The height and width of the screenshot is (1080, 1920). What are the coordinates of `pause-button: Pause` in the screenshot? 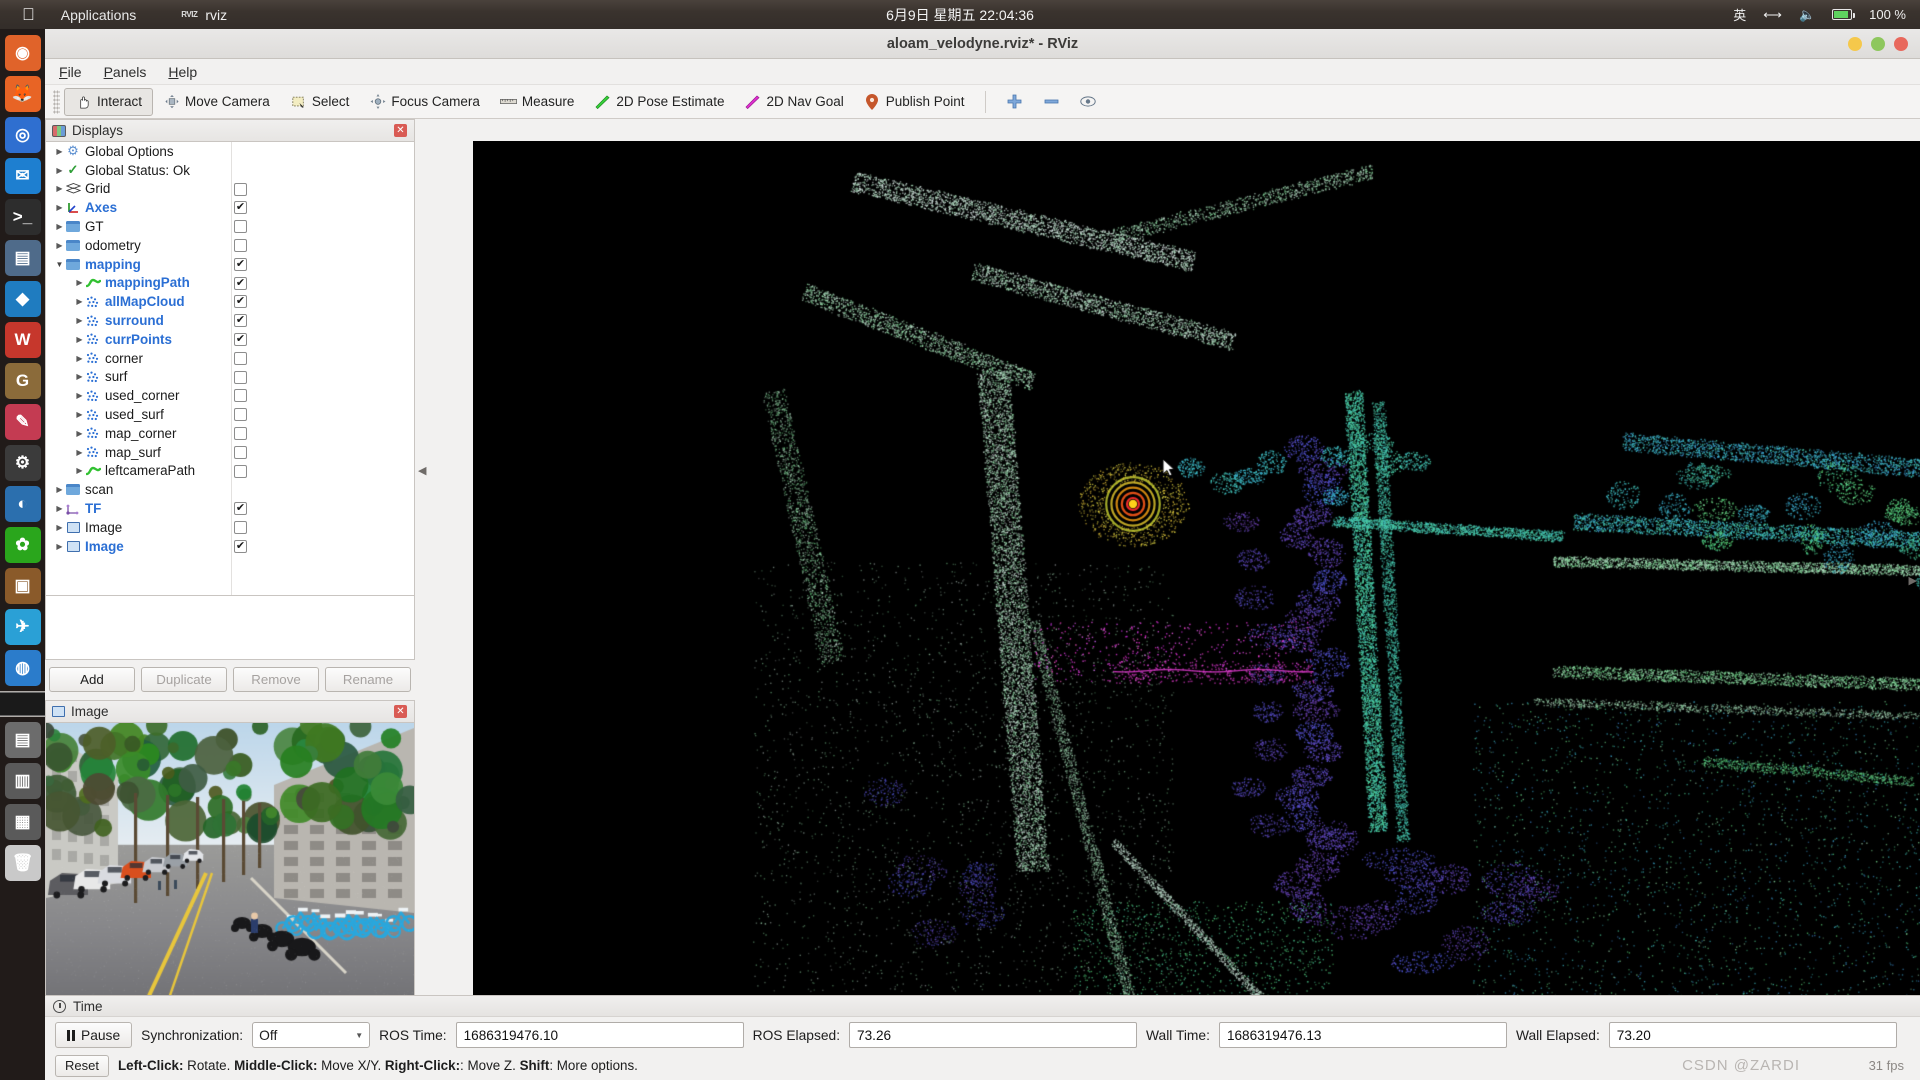 It's located at (94, 1035).